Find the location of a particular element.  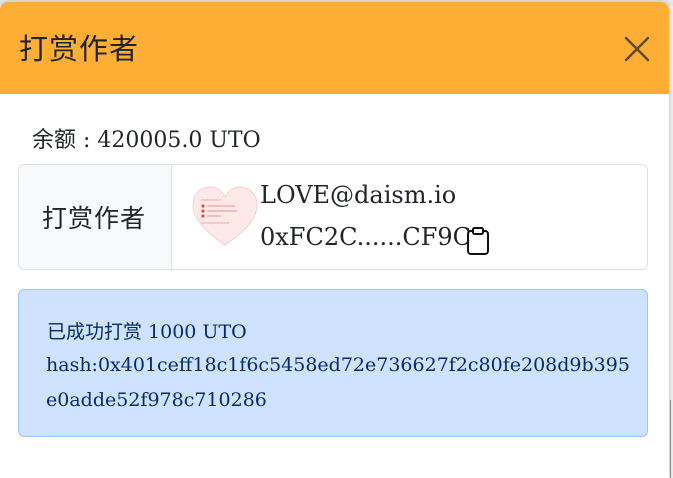

recipient-label: 打赏作者 is located at coordinates (94, 218).